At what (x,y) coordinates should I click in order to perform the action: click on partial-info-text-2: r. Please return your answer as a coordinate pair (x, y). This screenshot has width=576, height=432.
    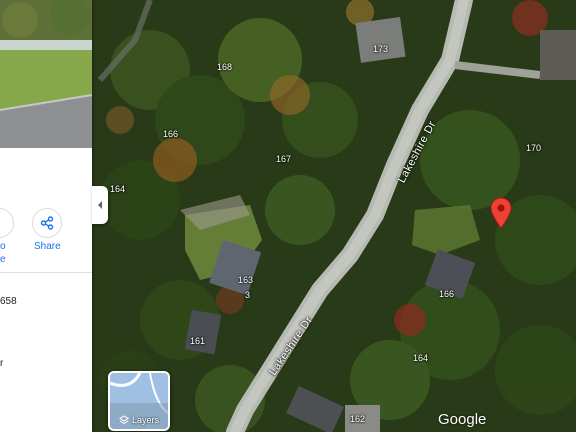
    Looking at the image, I should click on (2, 363).